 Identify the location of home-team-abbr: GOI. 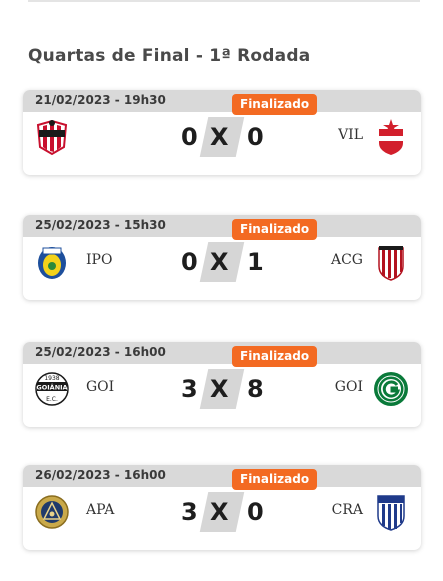
(100, 387).